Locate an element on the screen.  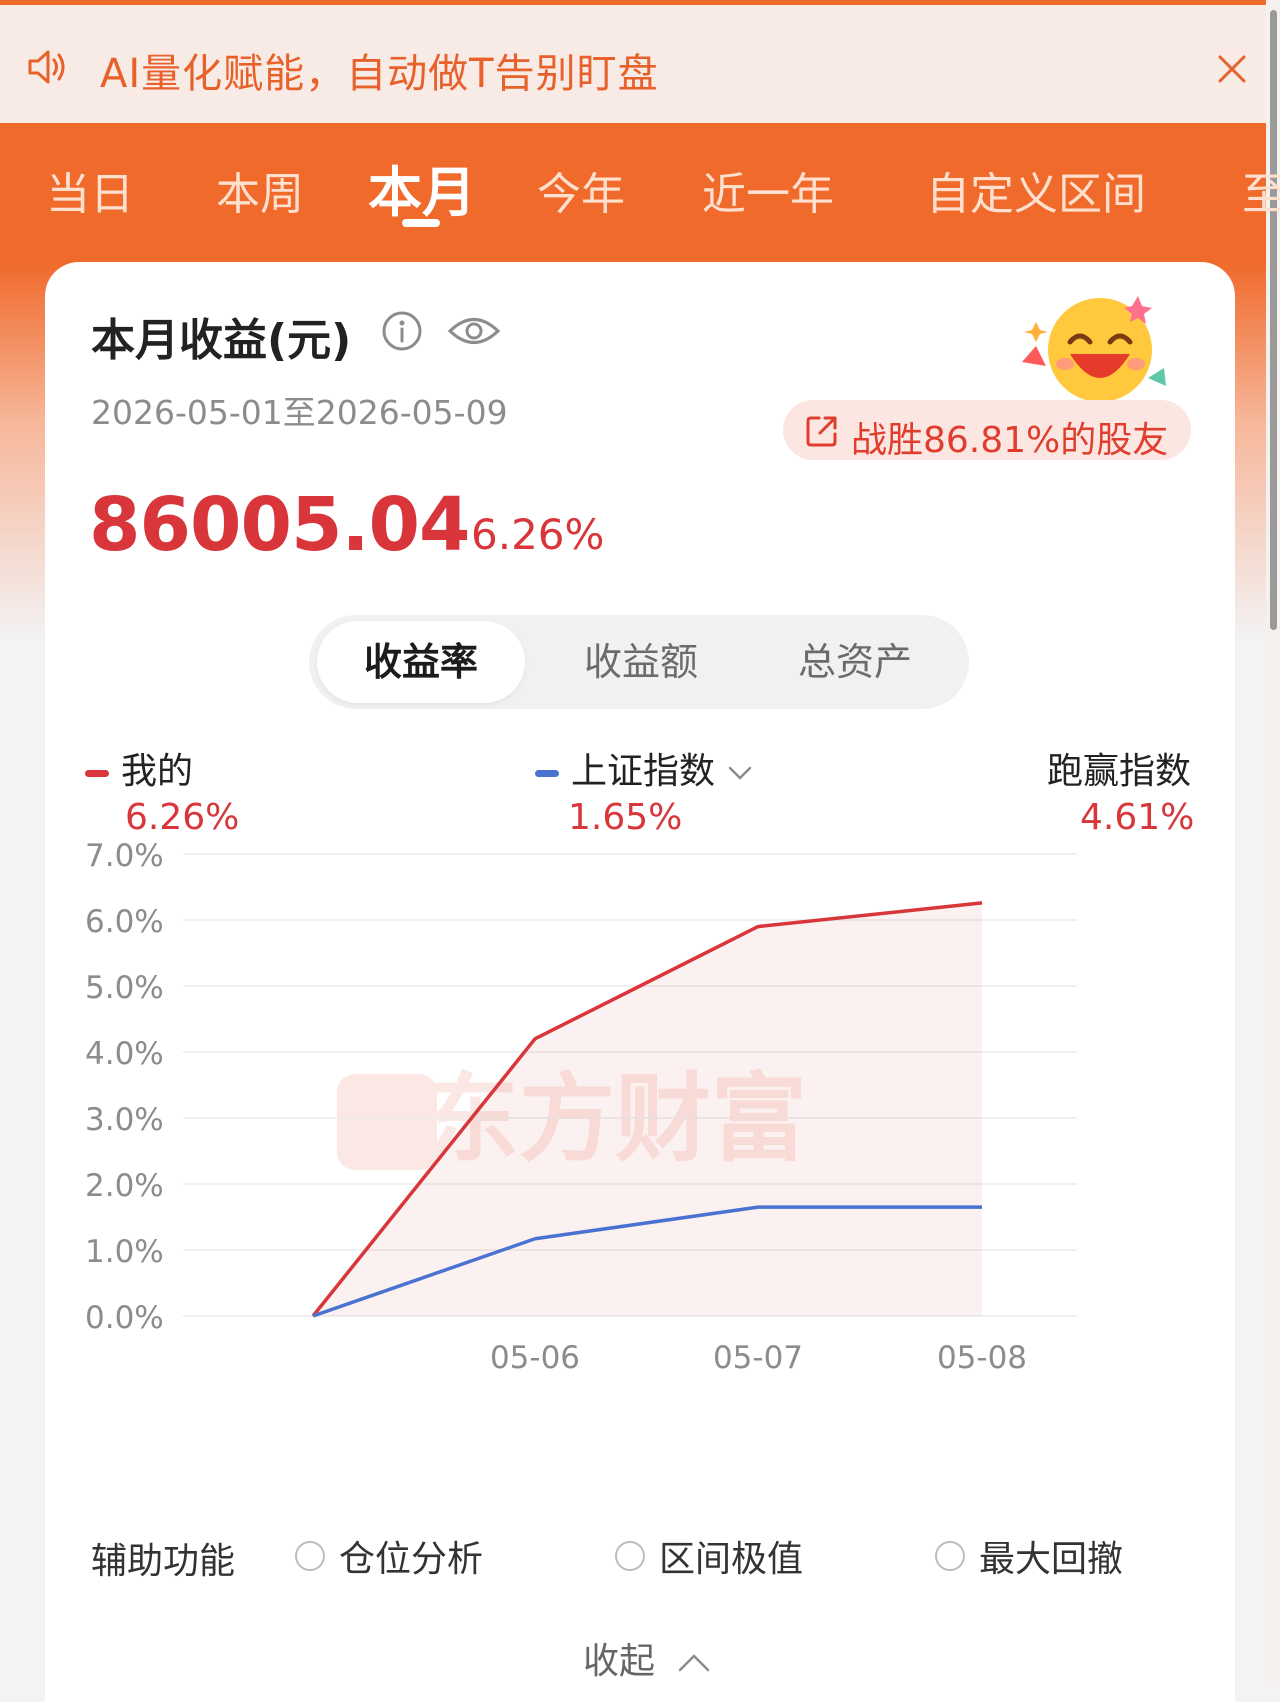
info-icon is located at coordinates (402, 331).